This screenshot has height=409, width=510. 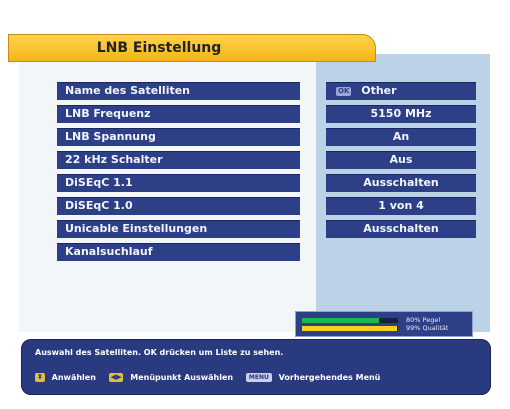 What do you see at coordinates (178, 114) in the screenshot?
I see `menu-item-lnb-frequency: LNB Frequenz` at bounding box center [178, 114].